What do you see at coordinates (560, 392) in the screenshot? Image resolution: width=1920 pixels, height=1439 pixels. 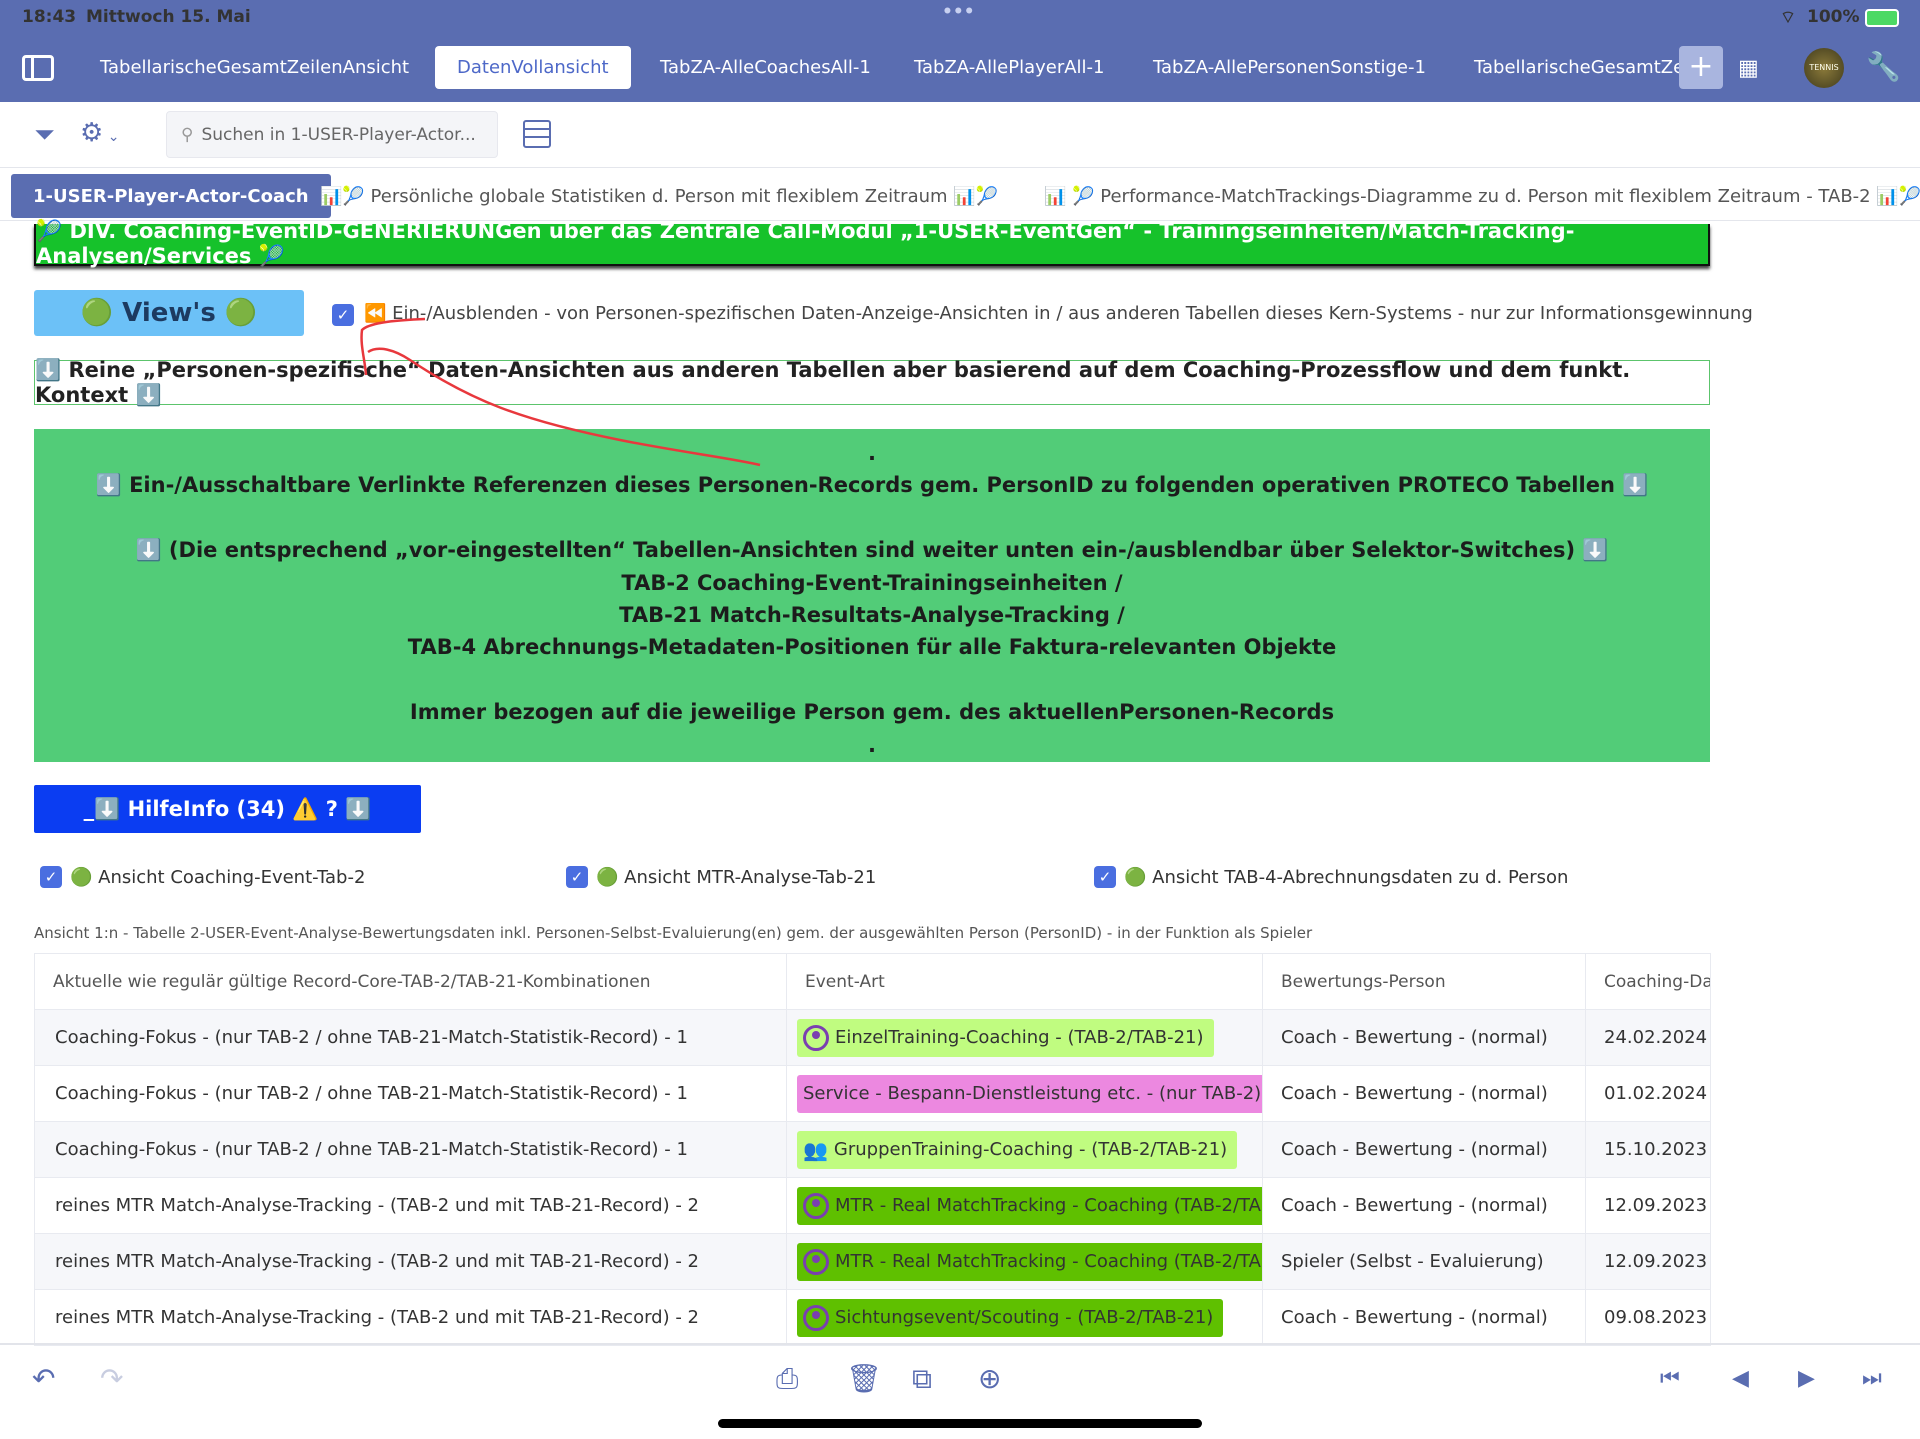 I see `red-annotation-stroke` at bounding box center [560, 392].